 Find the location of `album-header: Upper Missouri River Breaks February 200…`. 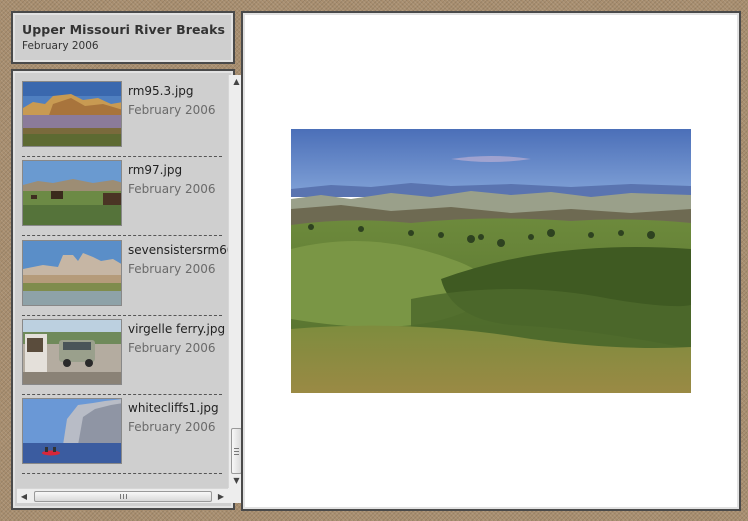

album-header: Upper Missouri River Breaks February 200… is located at coordinates (123, 37).